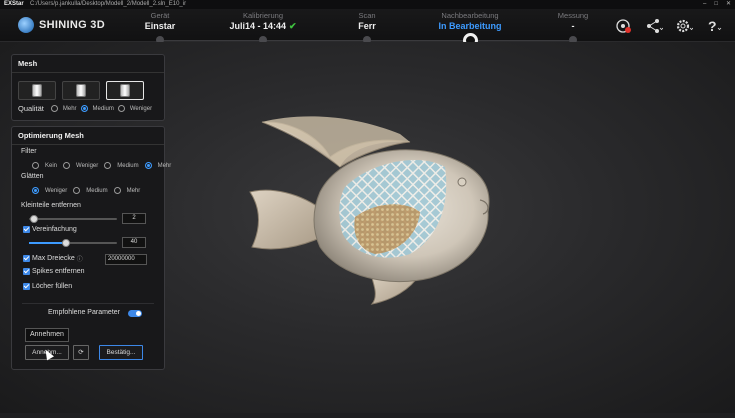  I want to click on quality-high-button, so click(37, 90).